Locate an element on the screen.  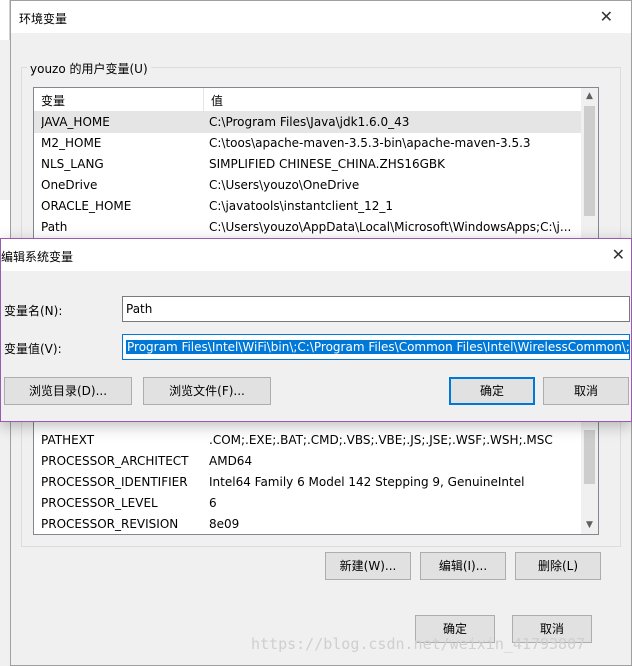
variable-value-cell: SIMPLIFIED CHINESE_CHINA.ZHS16GBK is located at coordinates (327, 164).